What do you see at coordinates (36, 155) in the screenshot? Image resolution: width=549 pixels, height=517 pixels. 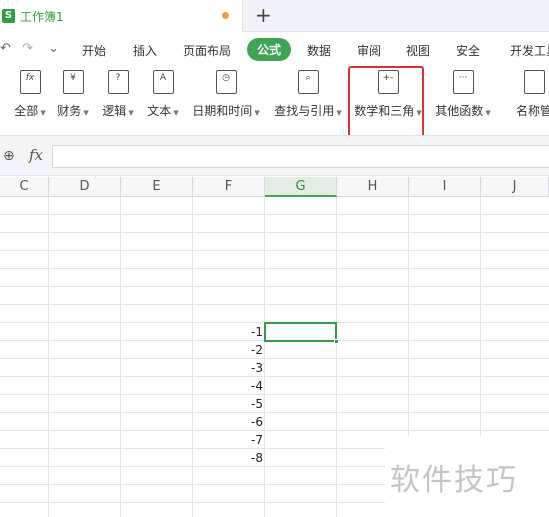 I see `insert-function-icon: fx` at bounding box center [36, 155].